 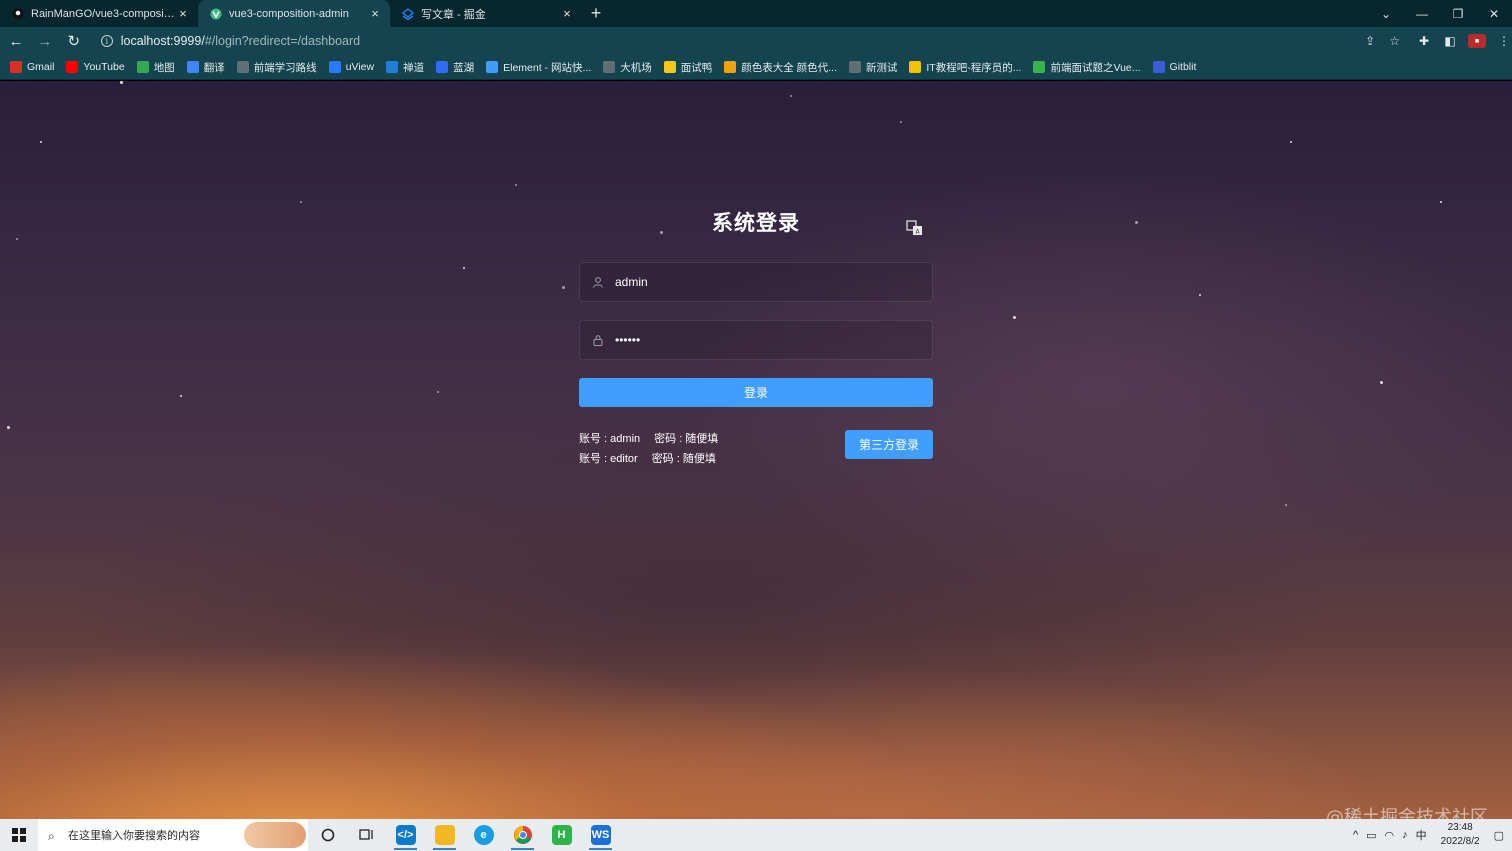 I want to click on tab-search-icon: ⌄, so click(x=1386, y=13).